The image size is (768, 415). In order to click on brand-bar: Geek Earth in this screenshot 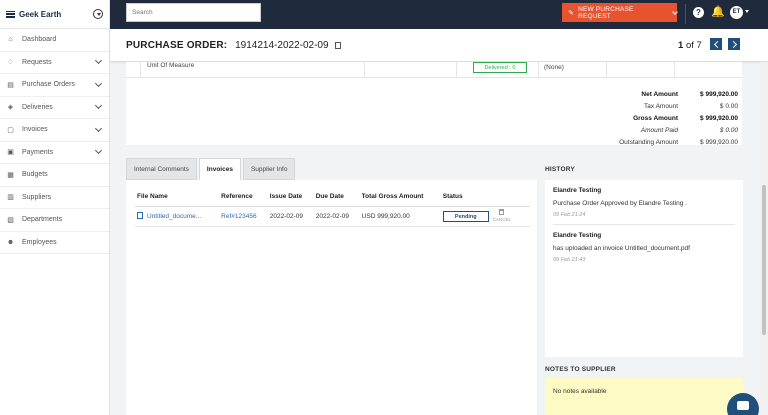, I will do `click(54, 14)`.